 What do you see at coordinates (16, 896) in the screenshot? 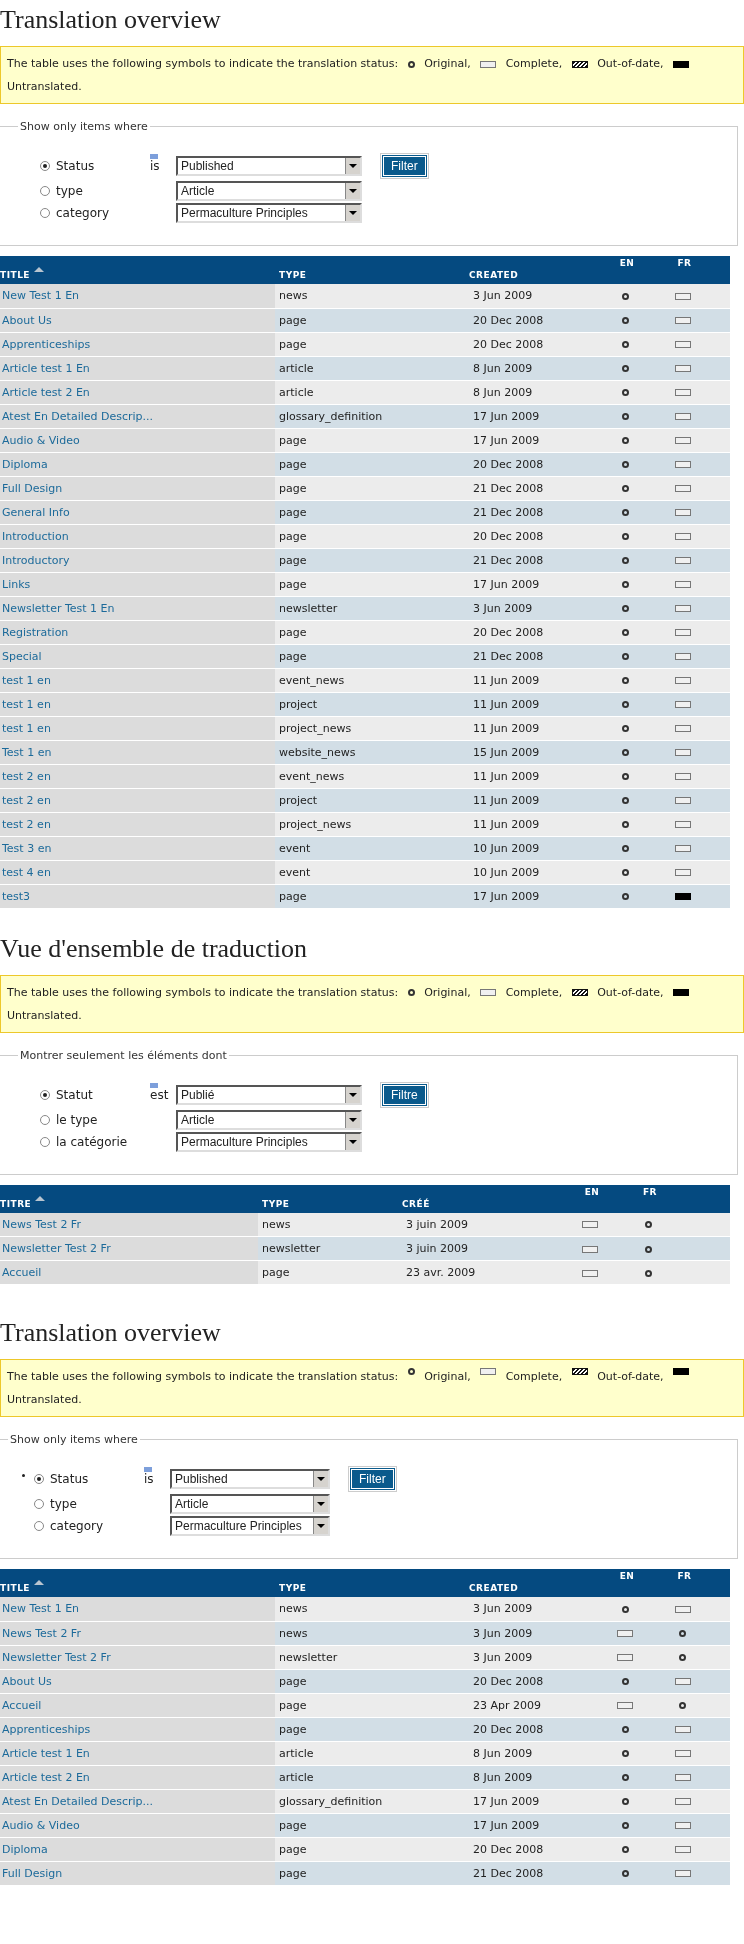
I see `title-link: test3` at bounding box center [16, 896].